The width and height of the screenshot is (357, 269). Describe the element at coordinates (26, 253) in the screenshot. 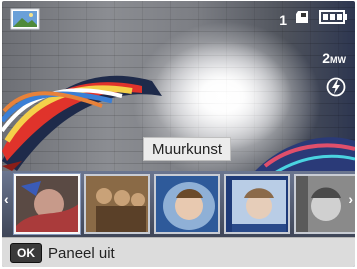

I see `ok-button: OK` at that location.